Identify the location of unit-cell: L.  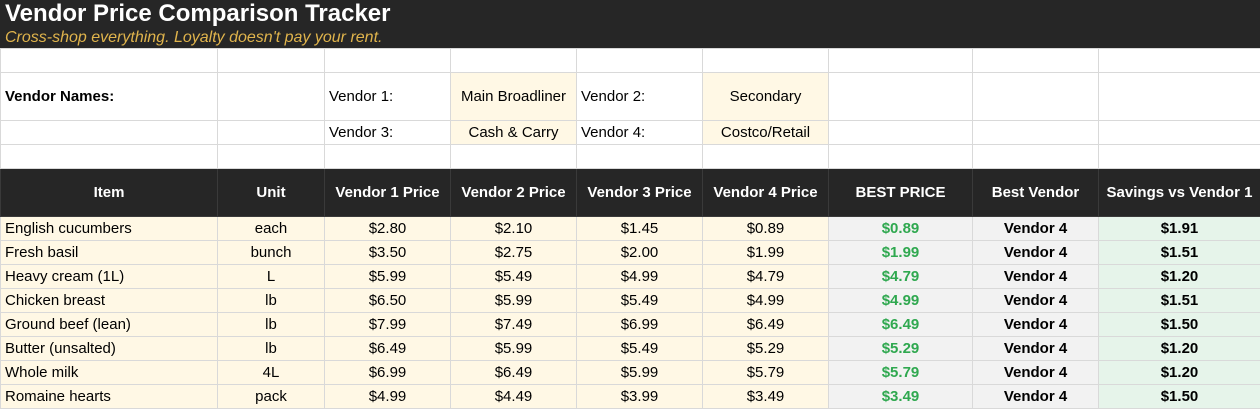
(271, 277).